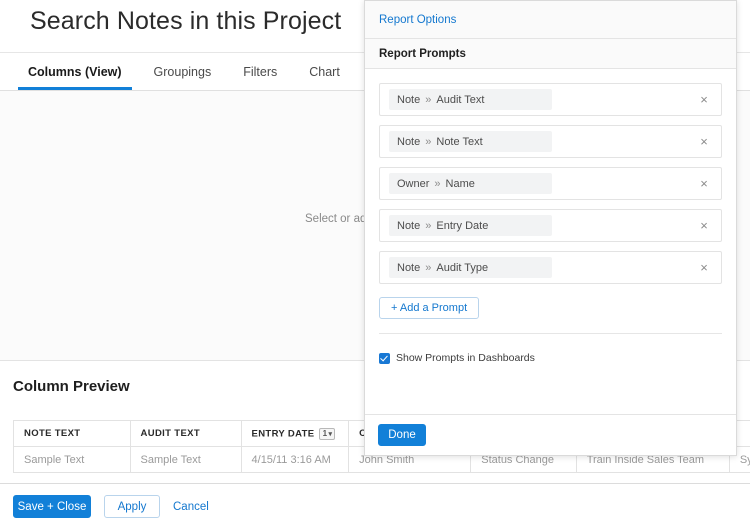 The height and width of the screenshot is (524, 750). I want to click on prompt-field-chip: Note » Audit Type, so click(470, 267).